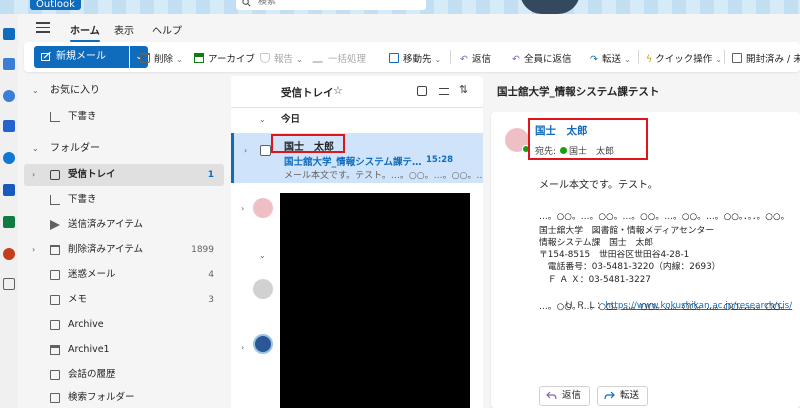  I want to click on sweep-button: 一括処理, so click(339, 58).